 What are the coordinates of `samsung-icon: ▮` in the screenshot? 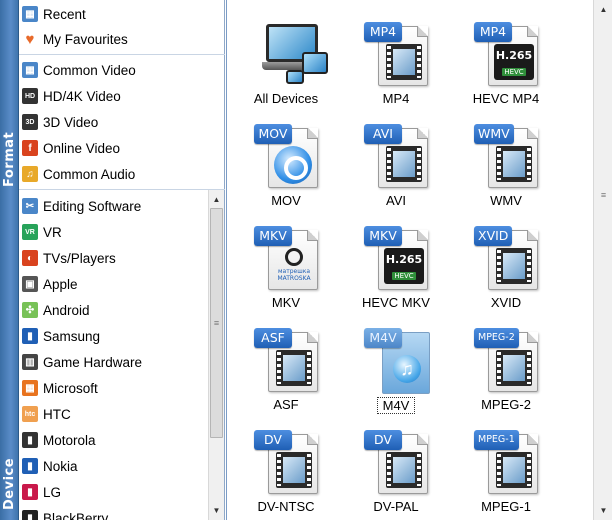 It's located at (30, 336).